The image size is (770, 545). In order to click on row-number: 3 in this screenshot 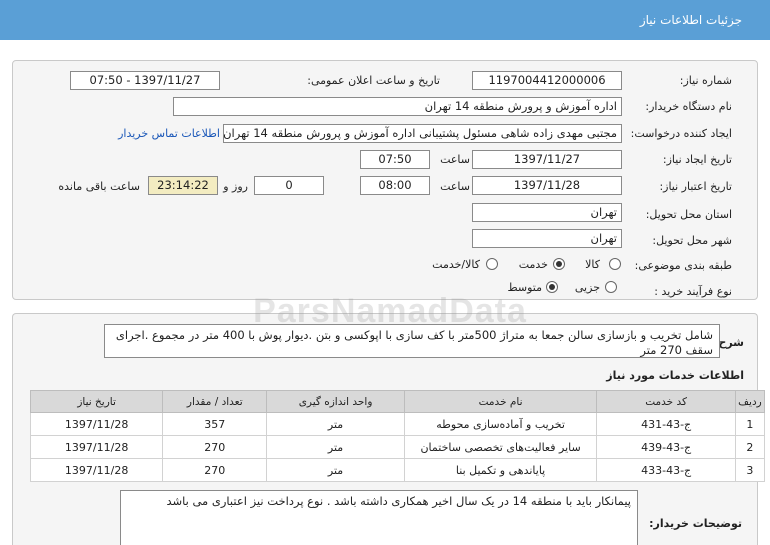, I will do `click(750, 470)`.